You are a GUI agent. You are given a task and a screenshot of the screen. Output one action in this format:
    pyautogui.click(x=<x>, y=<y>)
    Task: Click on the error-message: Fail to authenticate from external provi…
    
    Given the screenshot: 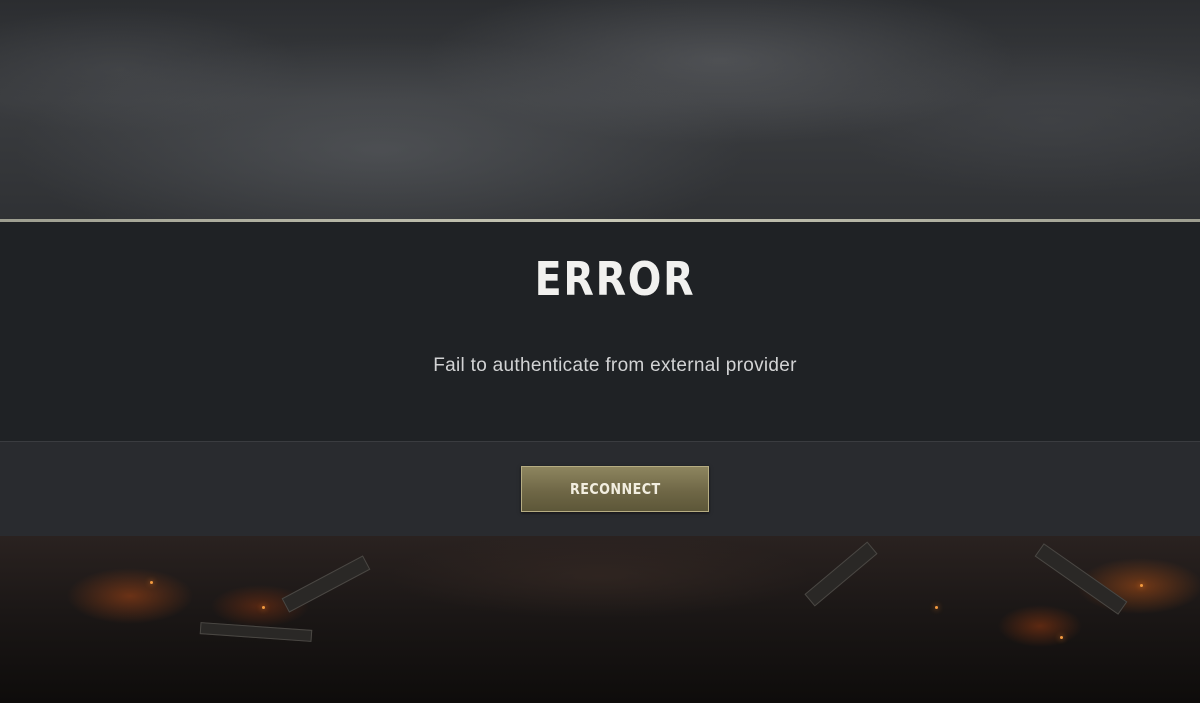 What is the action you would take?
    pyautogui.click(x=615, y=365)
    